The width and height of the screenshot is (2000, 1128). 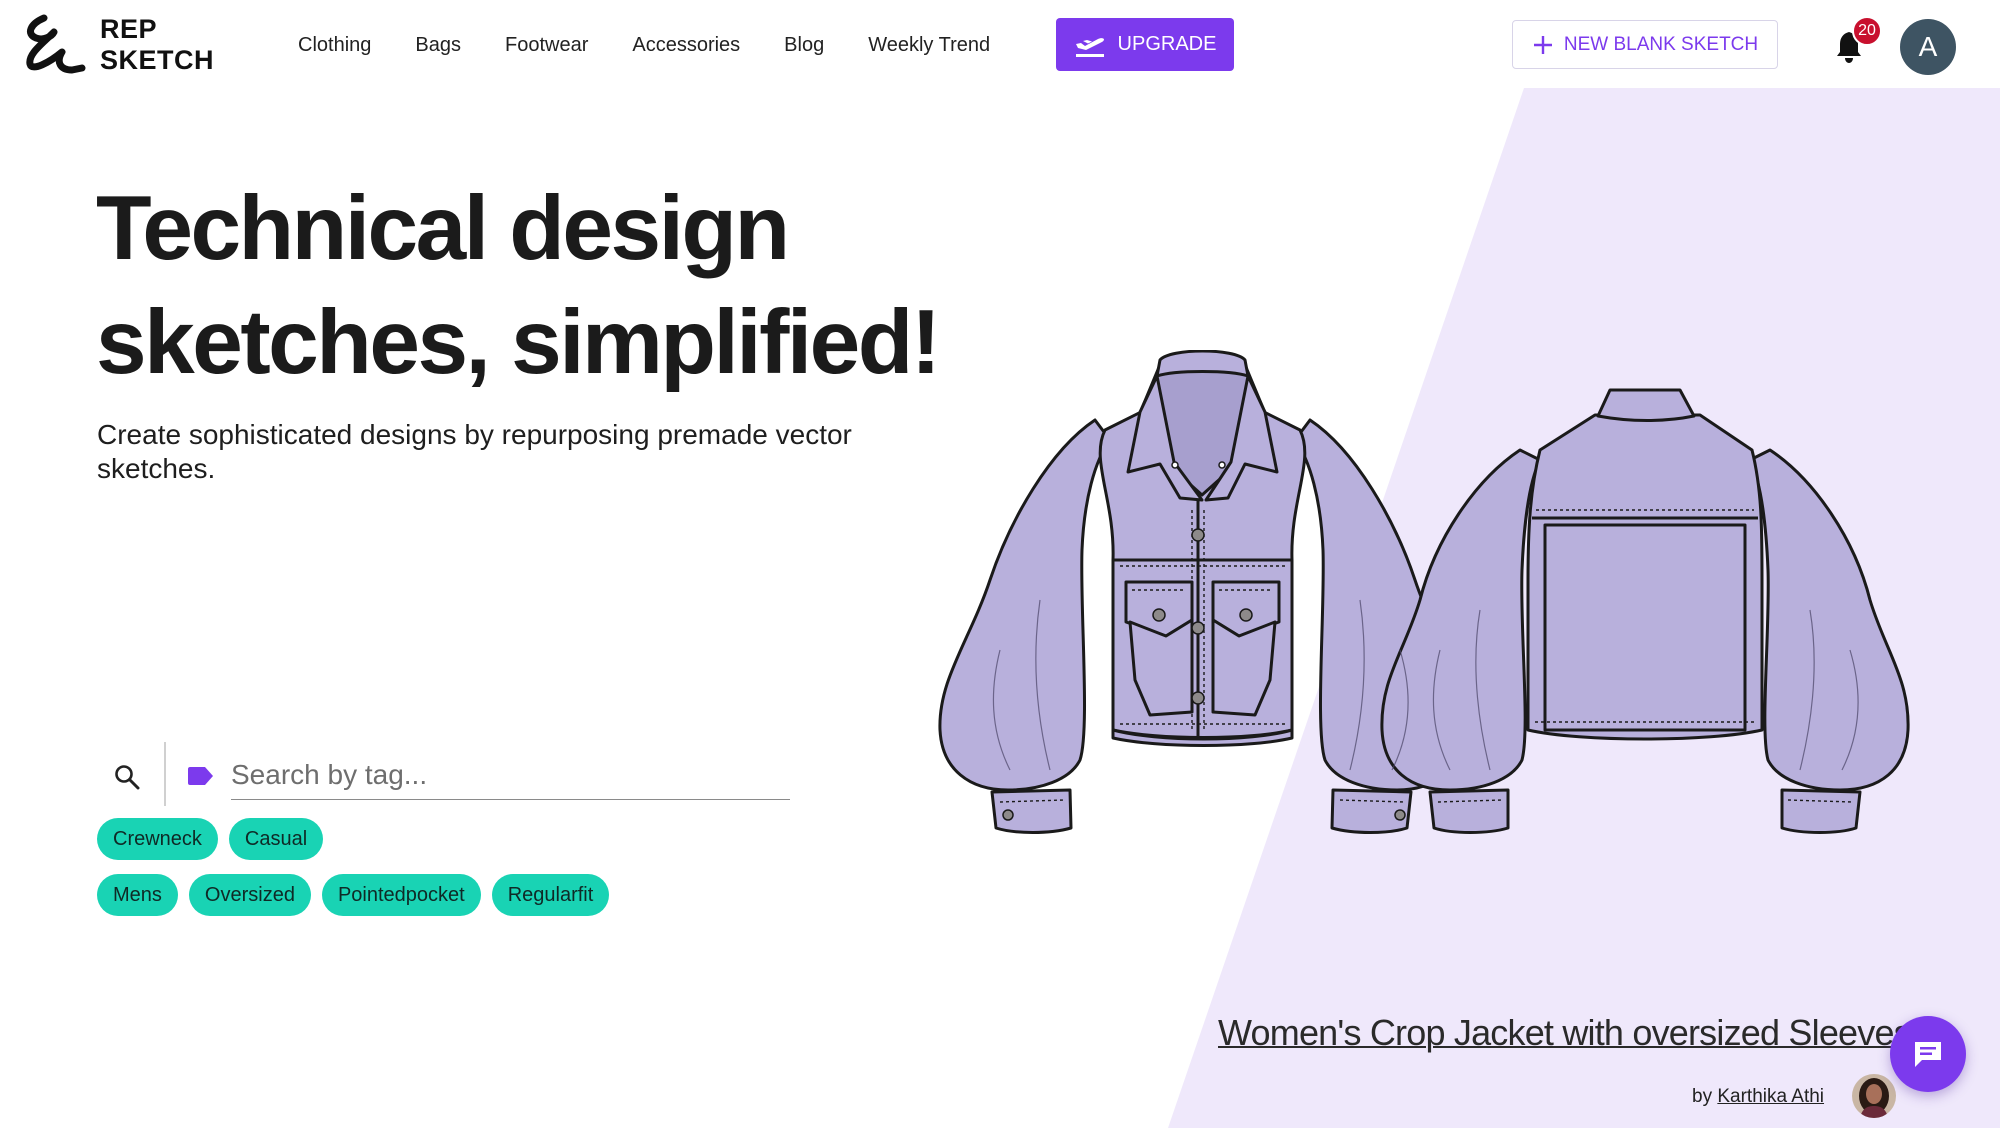 I want to click on brand-name: REP SKETCH, so click(x=157, y=45).